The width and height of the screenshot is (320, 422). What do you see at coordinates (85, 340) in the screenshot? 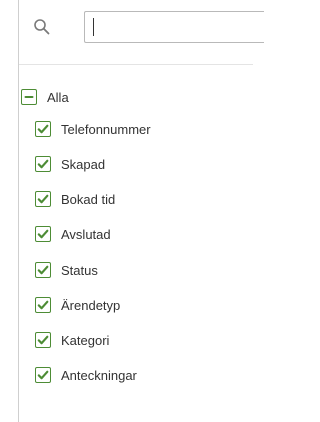
I see `filter-item-label: Kategori` at bounding box center [85, 340].